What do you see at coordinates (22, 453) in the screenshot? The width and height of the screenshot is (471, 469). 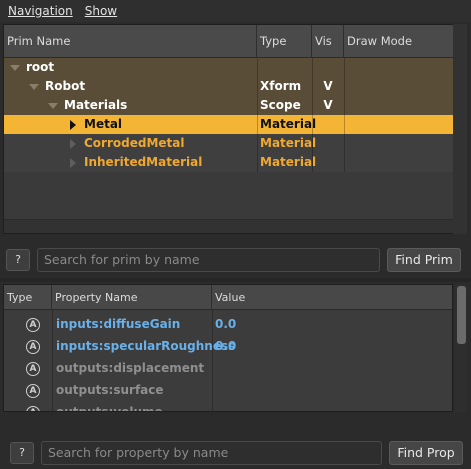 I see `property-search-help-button: ?` at bounding box center [22, 453].